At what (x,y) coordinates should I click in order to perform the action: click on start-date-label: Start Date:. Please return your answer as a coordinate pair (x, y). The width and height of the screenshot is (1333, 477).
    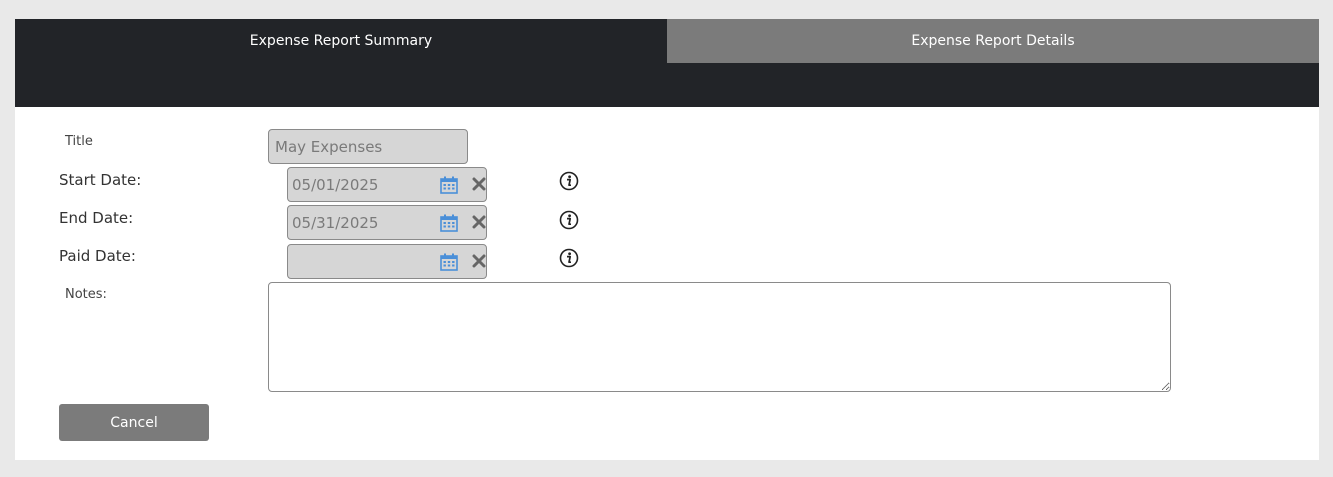
    Looking at the image, I should click on (100, 180).